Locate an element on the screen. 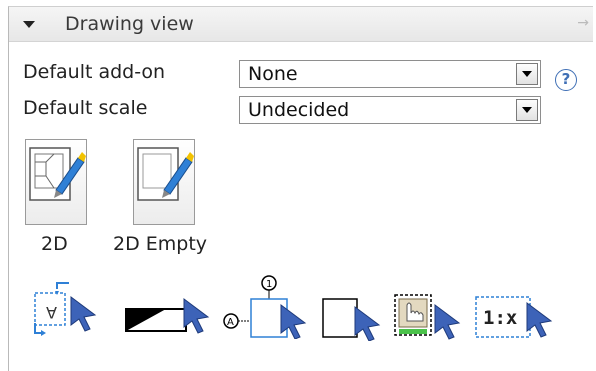 The width and height of the screenshot is (596, 371). scale-view-tool: 1:x is located at coordinates (515, 317).